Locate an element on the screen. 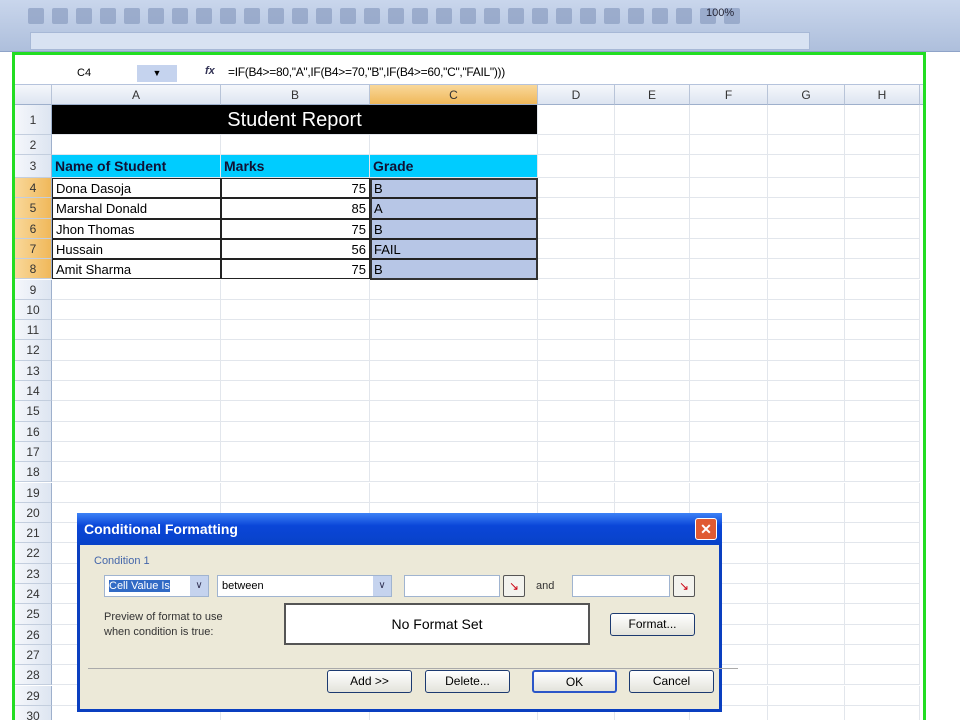 The height and width of the screenshot is (720, 960). header-marks: Marks is located at coordinates (295, 166).